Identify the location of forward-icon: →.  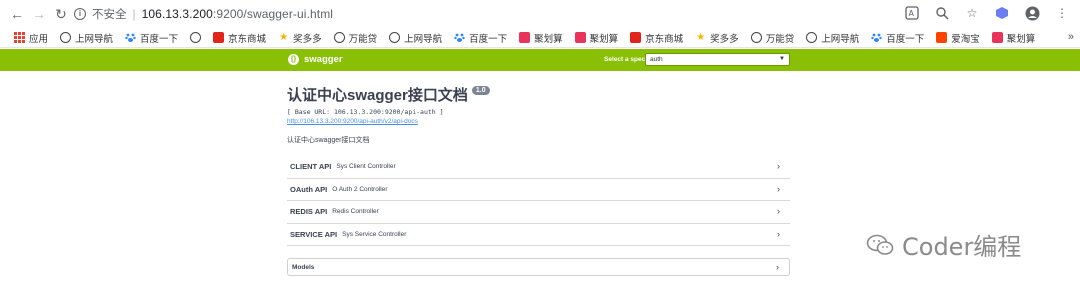
(39, 14).